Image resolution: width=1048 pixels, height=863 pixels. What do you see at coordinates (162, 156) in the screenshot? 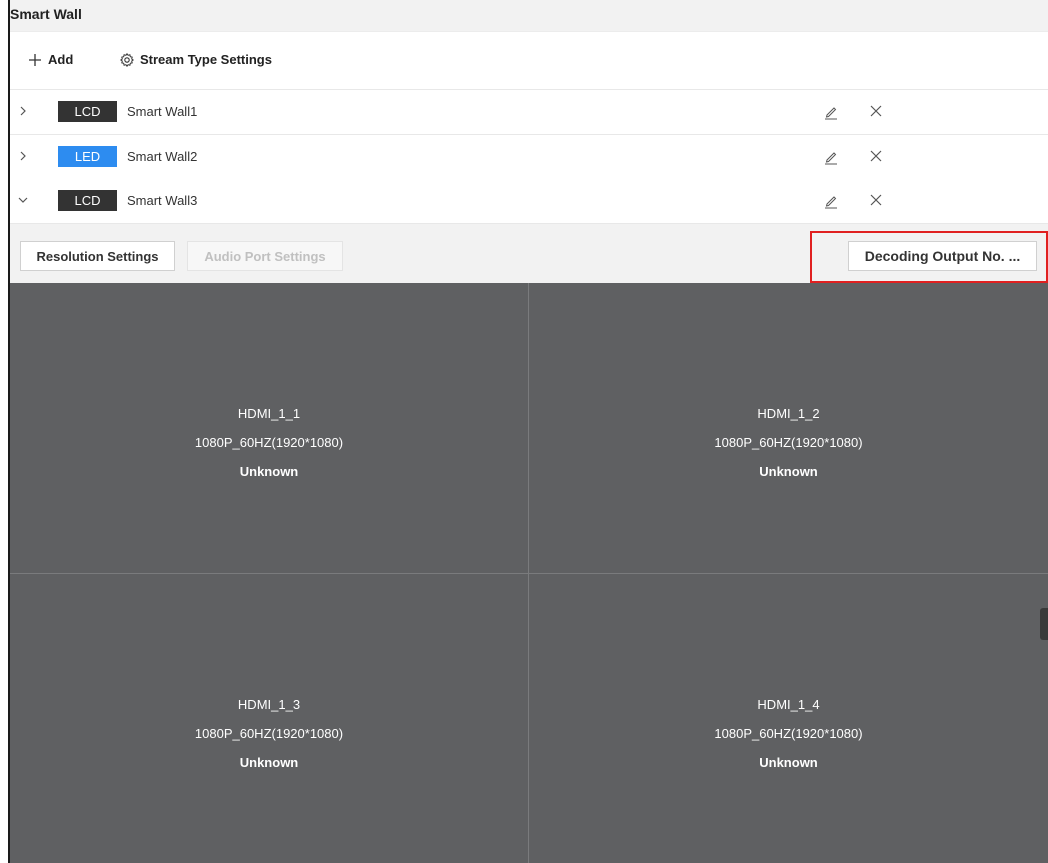
I see `wall-name: Smart Wall2` at bounding box center [162, 156].